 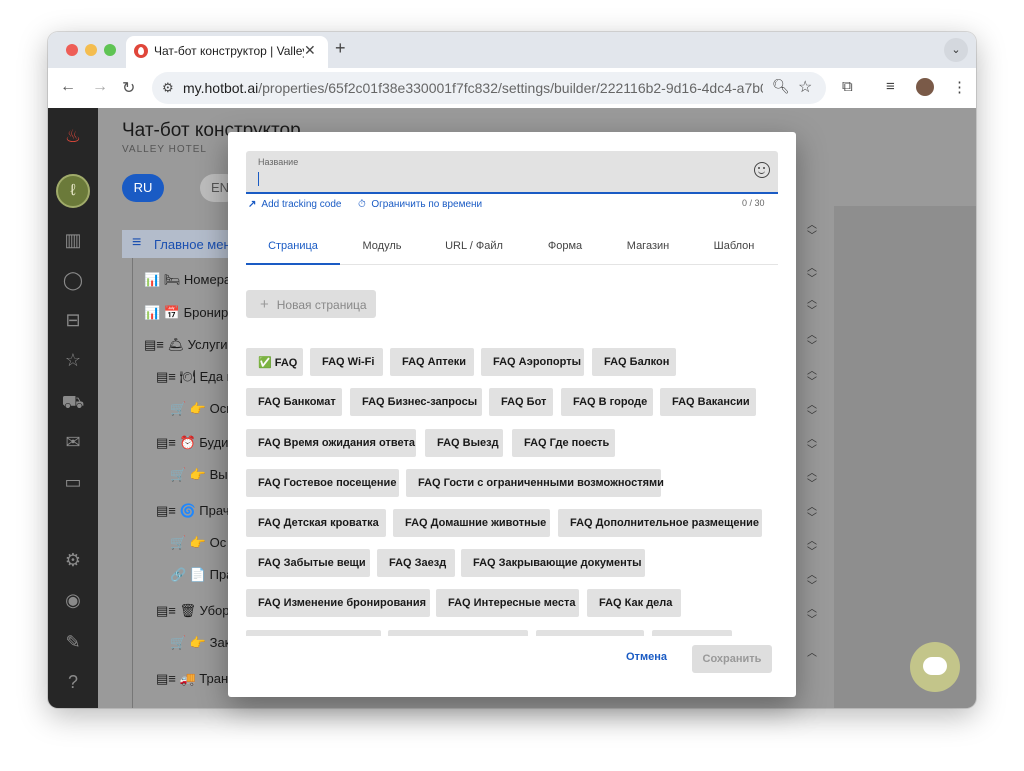 I want to click on template-chip: FAQ Заезд, so click(x=416, y=563).